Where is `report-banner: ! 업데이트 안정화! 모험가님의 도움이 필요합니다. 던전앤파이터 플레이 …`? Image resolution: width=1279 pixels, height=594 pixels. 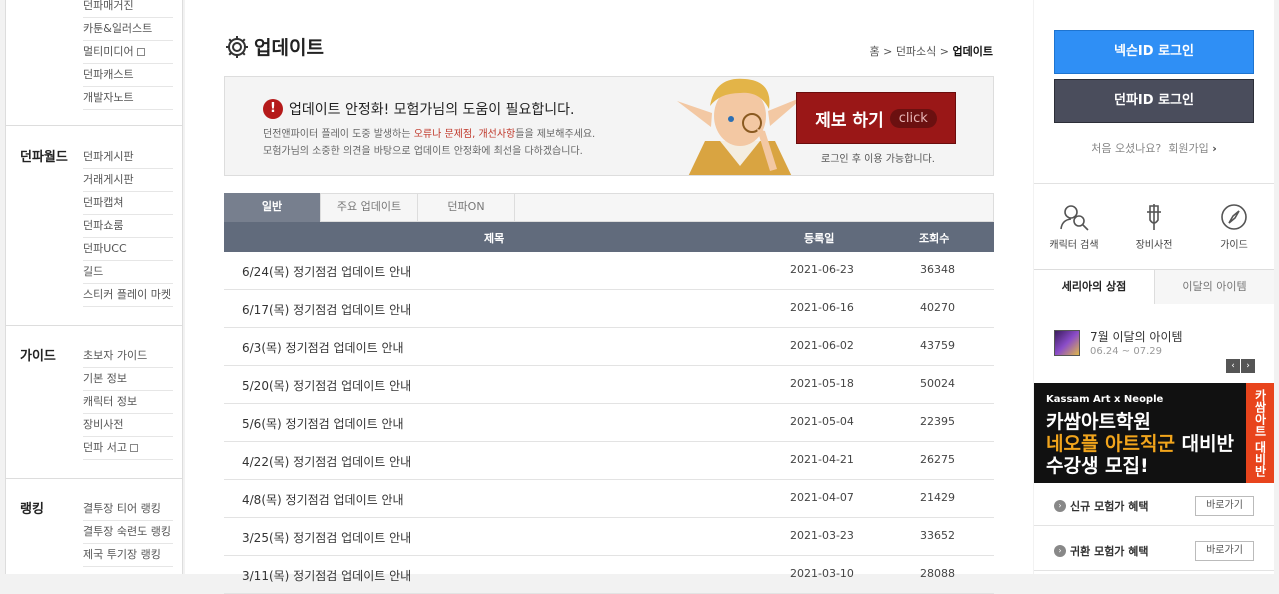
report-banner: ! 업데이트 안정화! 모험가님의 도움이 필요합니다. 던전앤파이터 플레이 … is located at coordinates (609, 126).